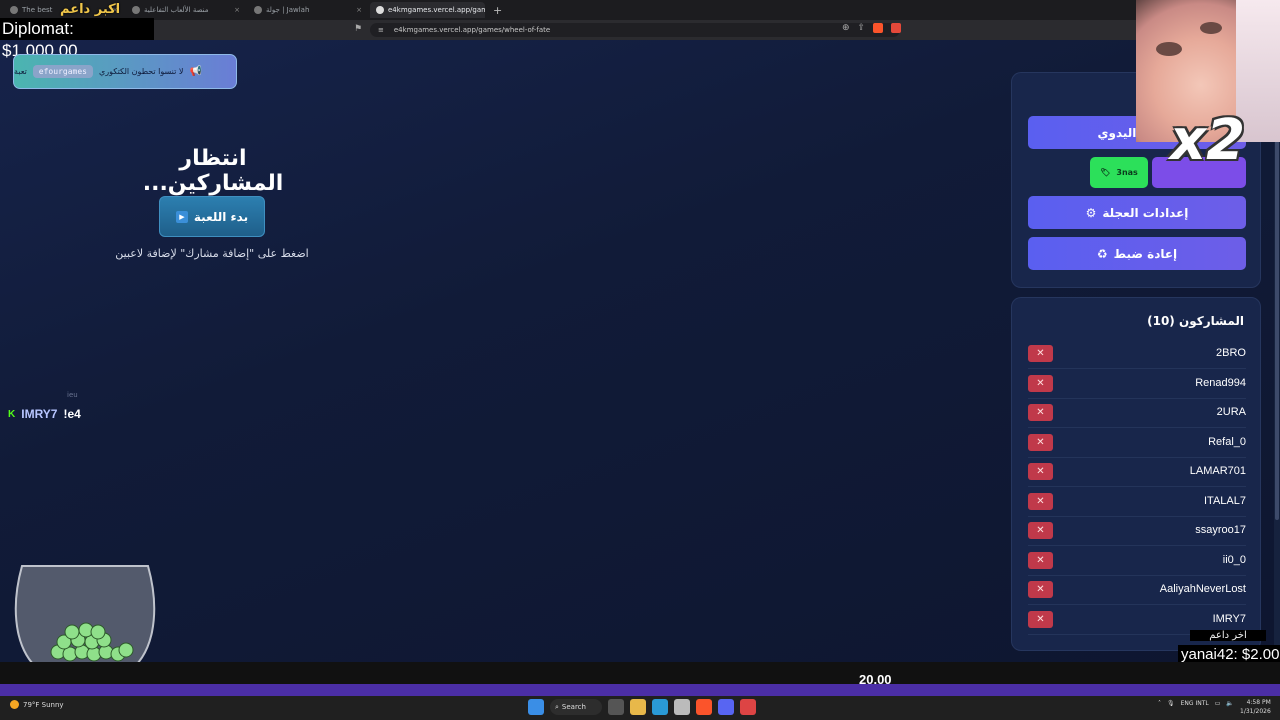  I want to click on megaphone-icon: 📢, so click(195, 71).